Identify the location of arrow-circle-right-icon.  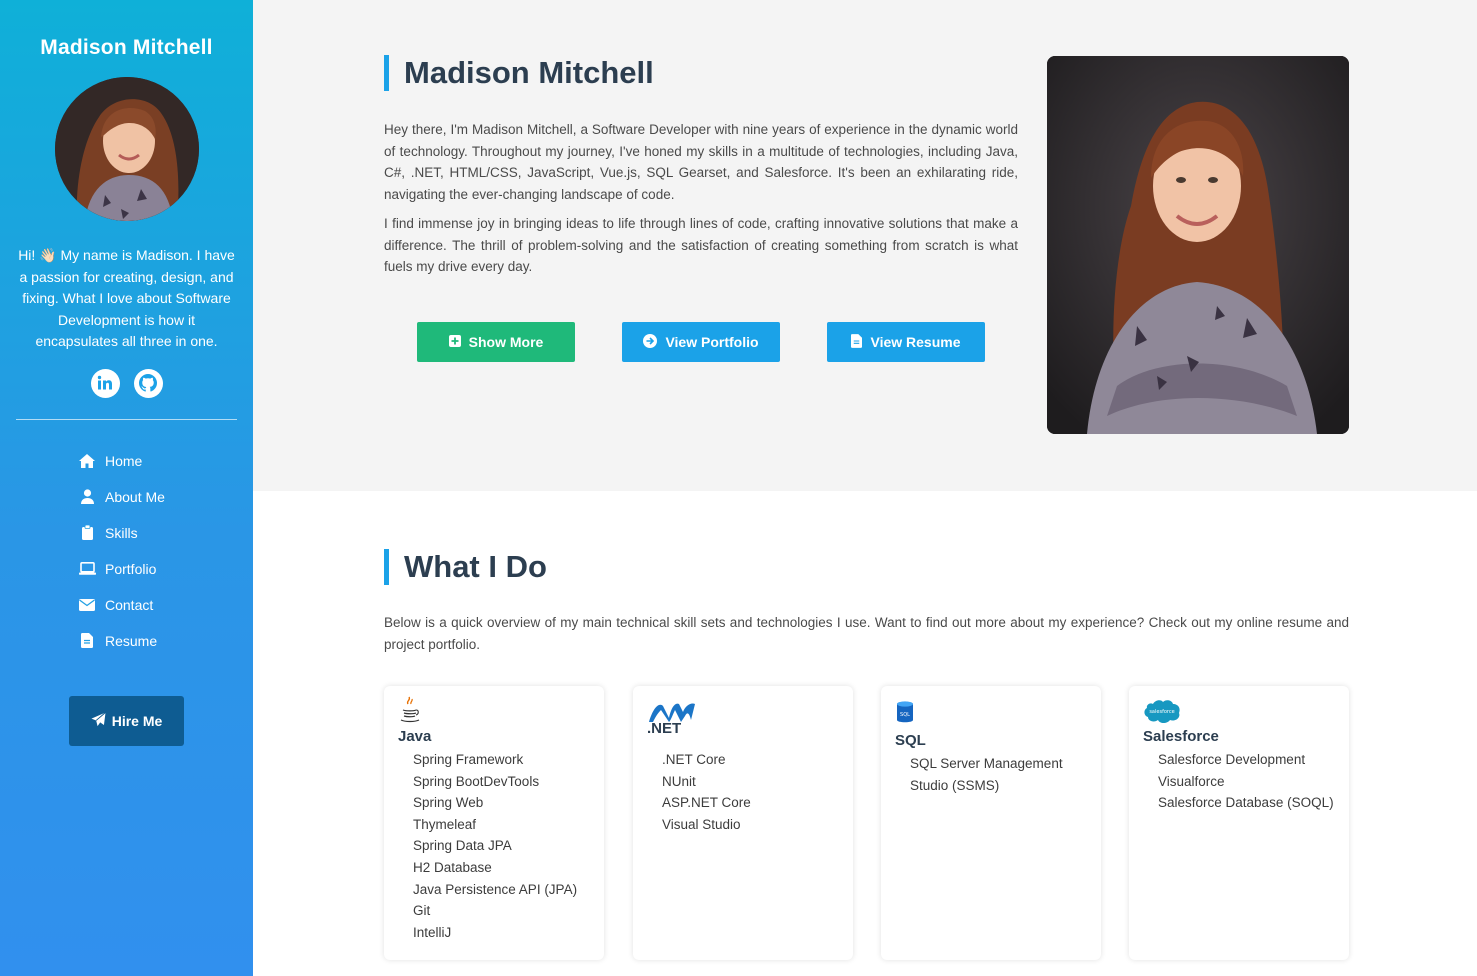
(650, 342).